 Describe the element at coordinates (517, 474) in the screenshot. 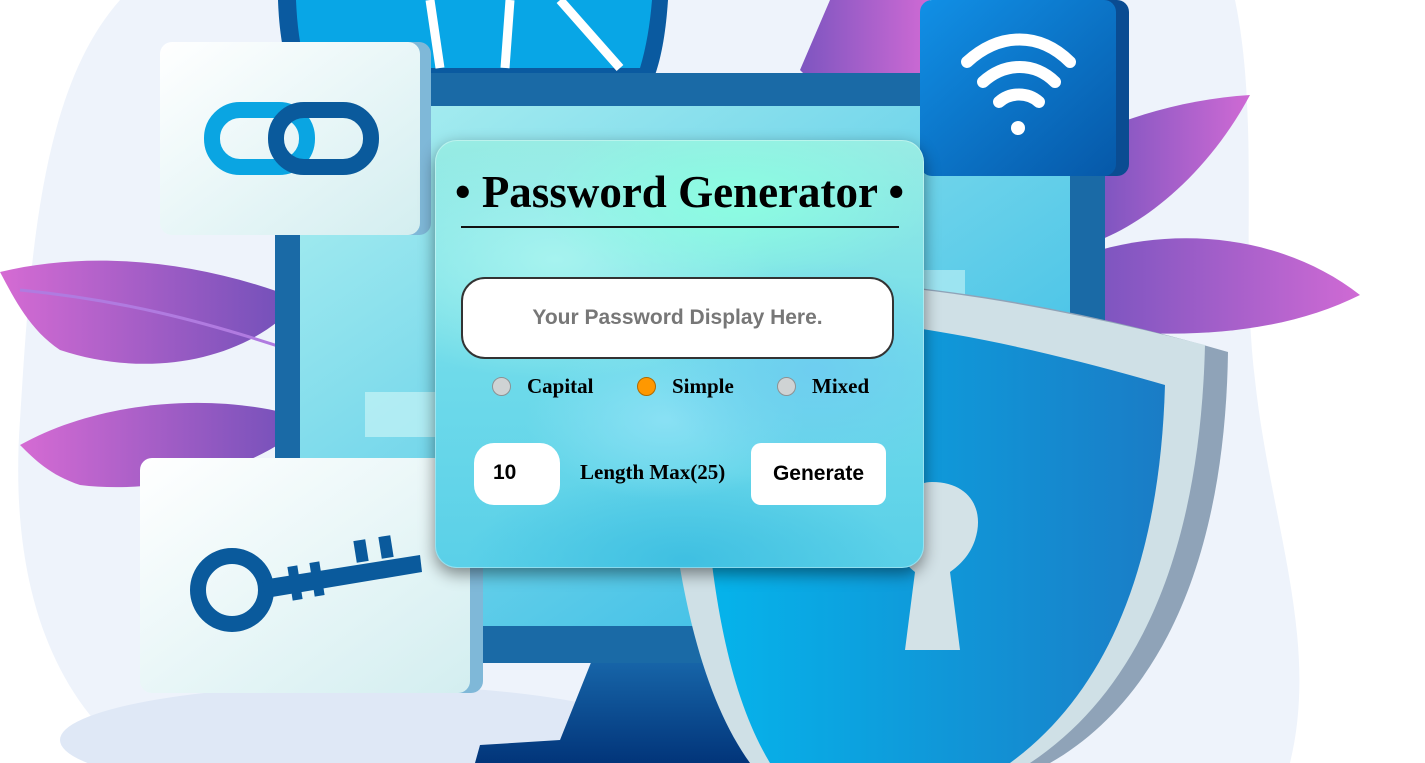

I see `length-input: 10` at that location.